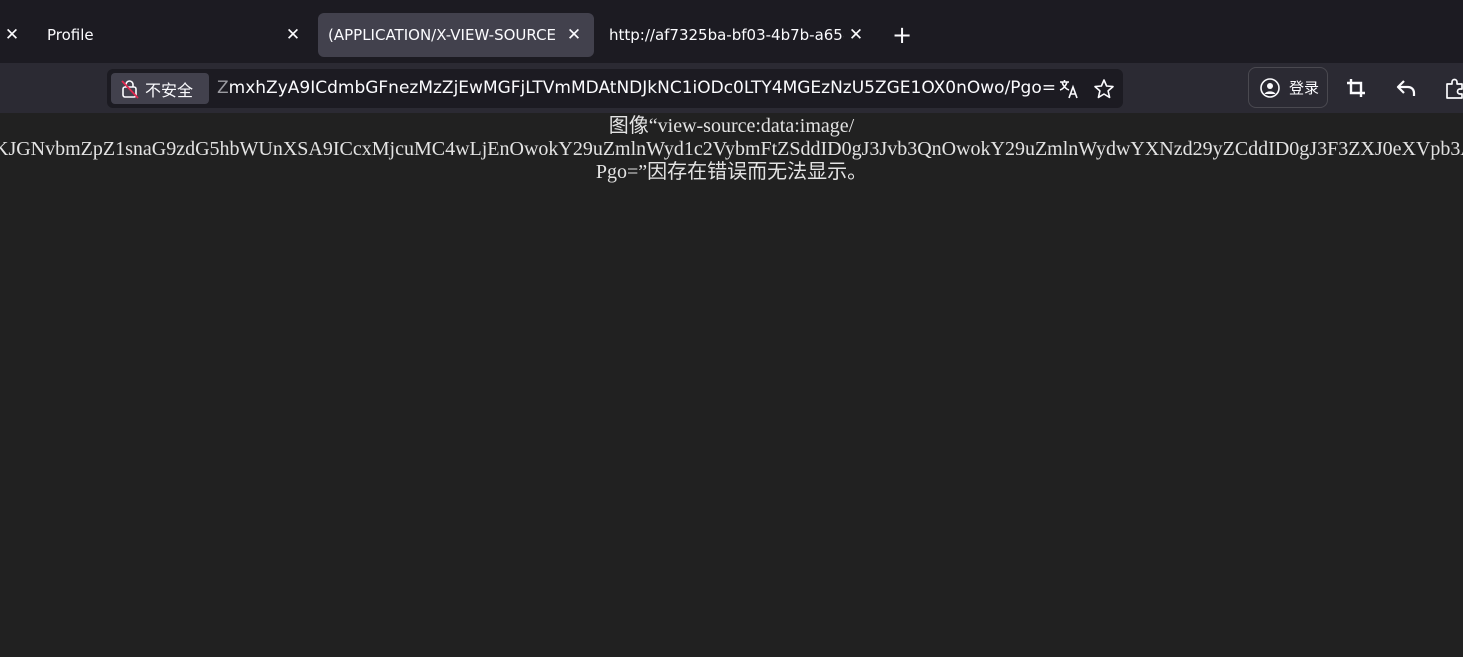 This screenshot has height=657, width=1463. Describe the element at coordinates (169, 90) in the screenshot. I see `security-label: 不安全` at that location.